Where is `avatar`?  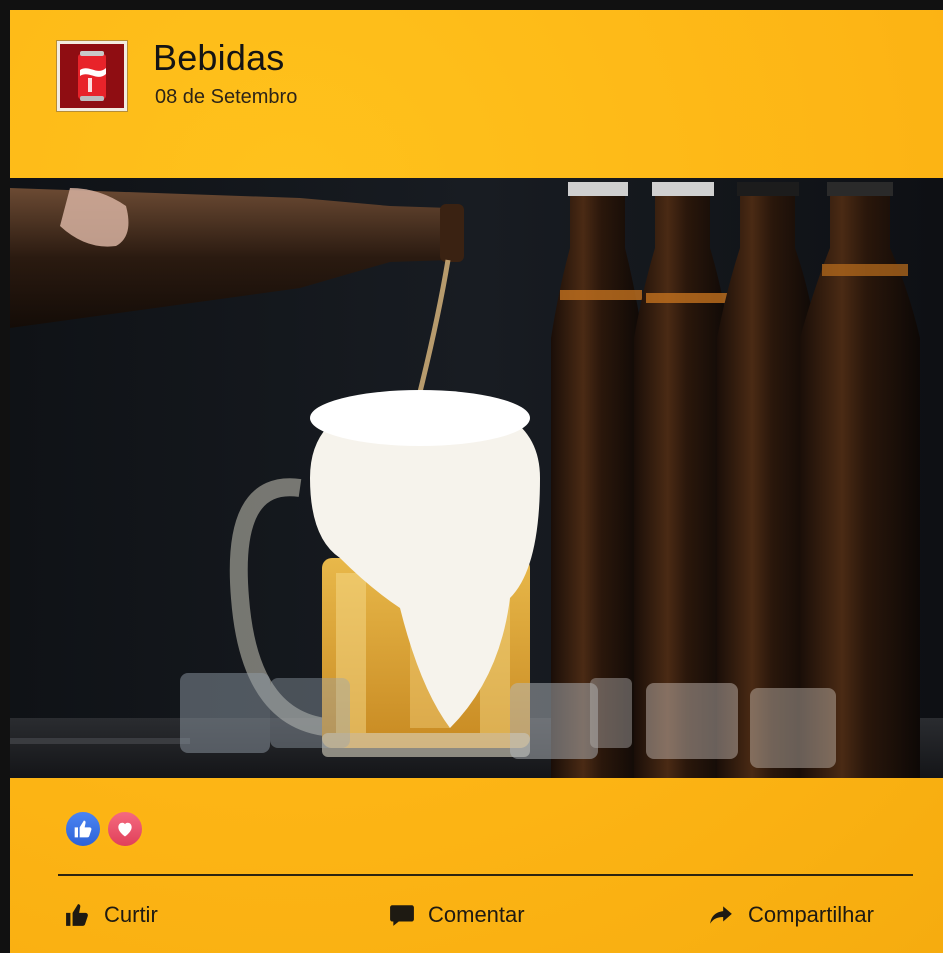 avatar is located at coordinates (92, 76).